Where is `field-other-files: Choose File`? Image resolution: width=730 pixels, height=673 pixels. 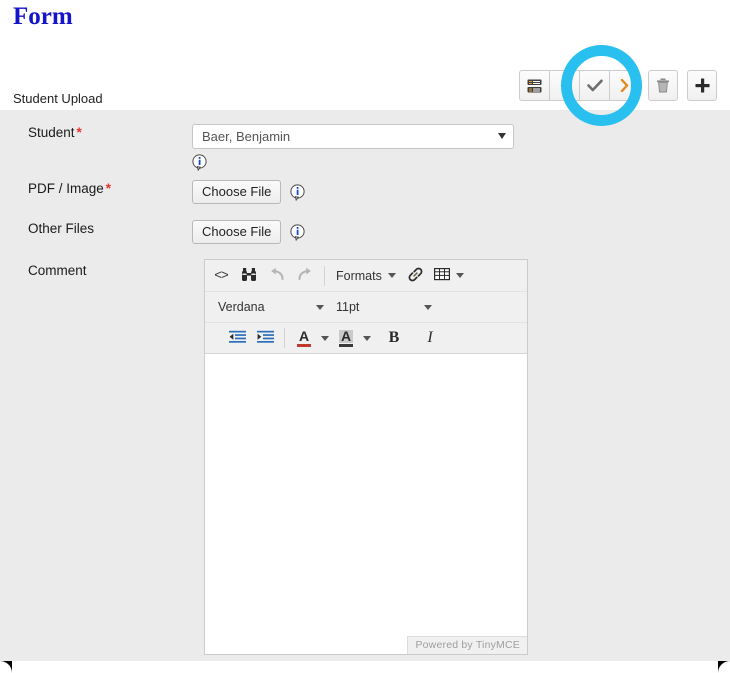
field-other-files: Choose File is located at coordinates (461, 232).